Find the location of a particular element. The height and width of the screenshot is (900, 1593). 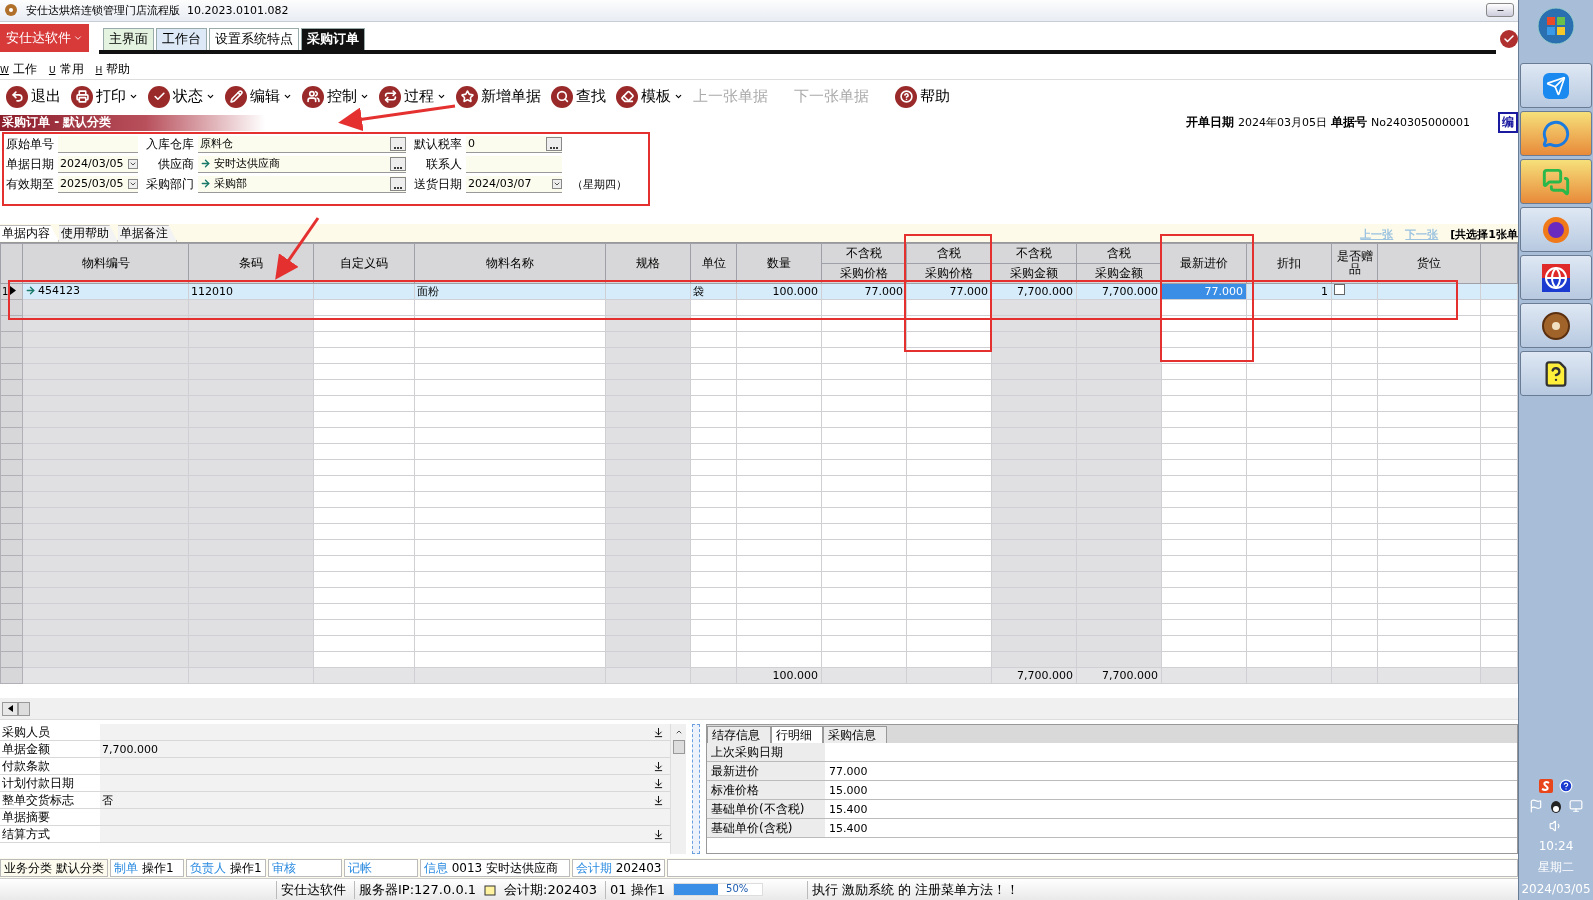

input-method-icon is located at coordinates (1546, 786).